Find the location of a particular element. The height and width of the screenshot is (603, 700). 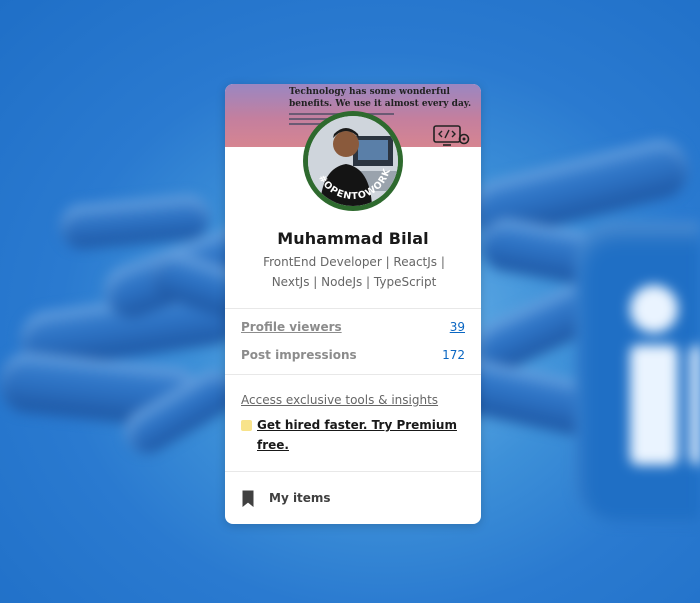

open-to-work-badge: #OPENTOWORK is located at coordinates (354, 184).